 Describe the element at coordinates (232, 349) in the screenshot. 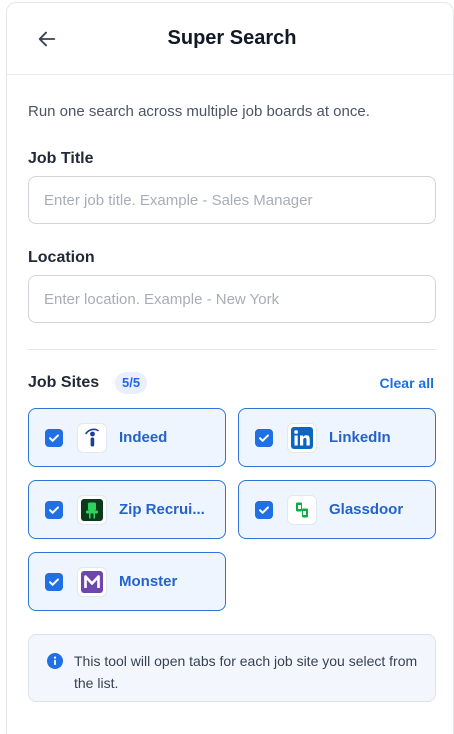

I see `divider` at that location.